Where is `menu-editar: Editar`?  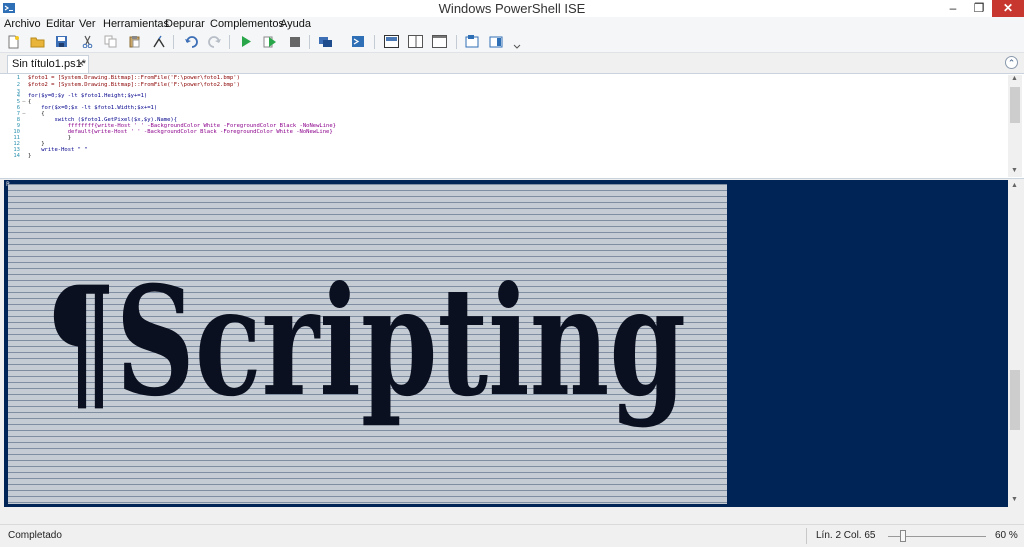
menu-editar: Editar is located at coordinates (60, 24).